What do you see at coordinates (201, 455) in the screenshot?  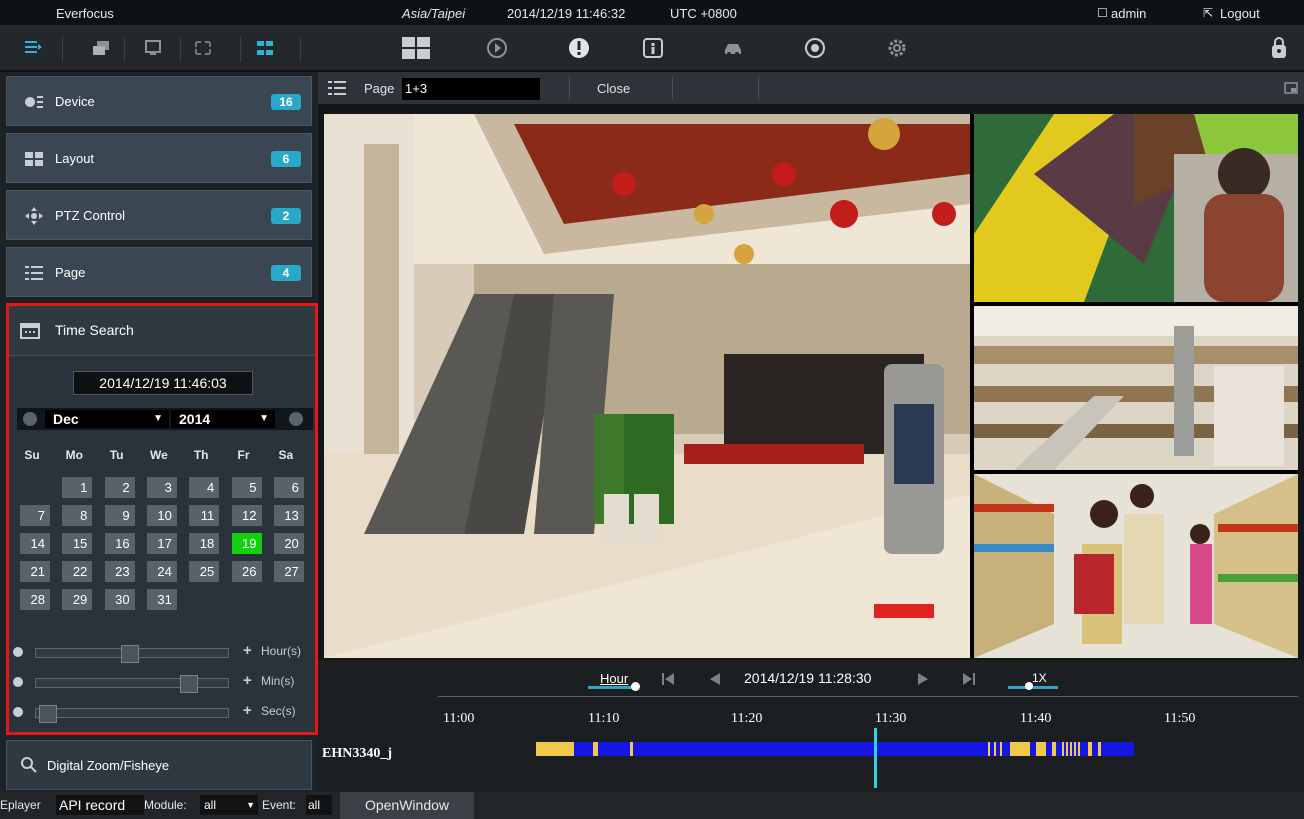 I see `weekday-label: Th` at bounding box center [201, 455].